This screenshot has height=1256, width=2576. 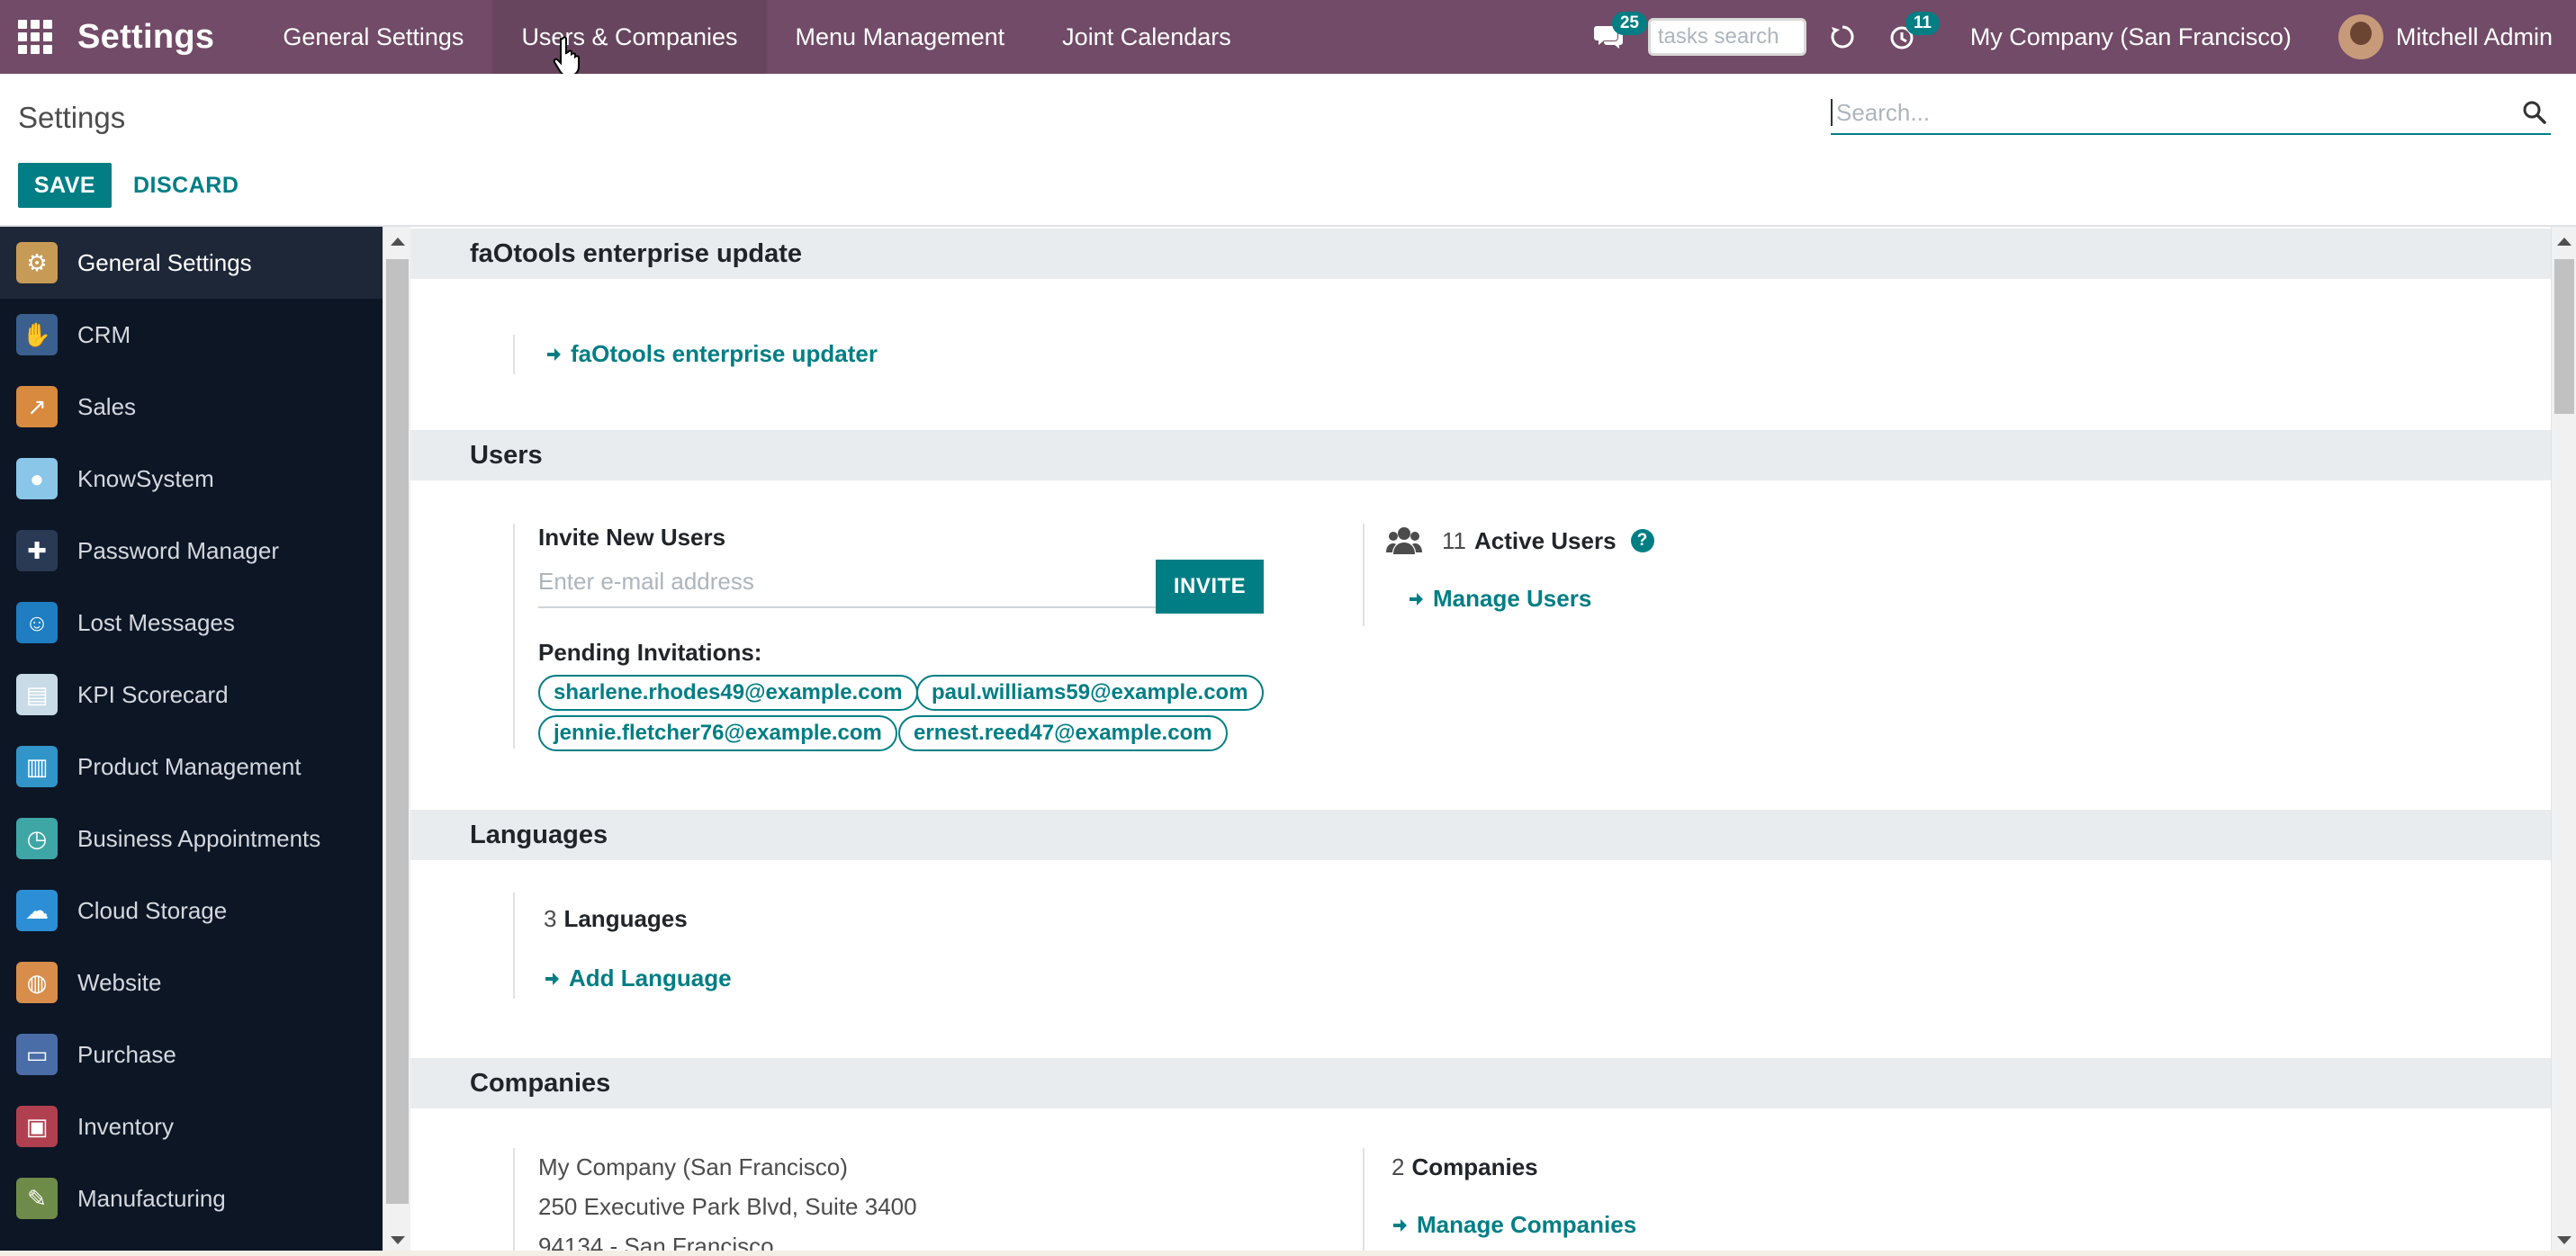 What do you see at coordinates (2360, 37) in the screenshot?
I see `user-avatar` at bounding box center [2360, 37].